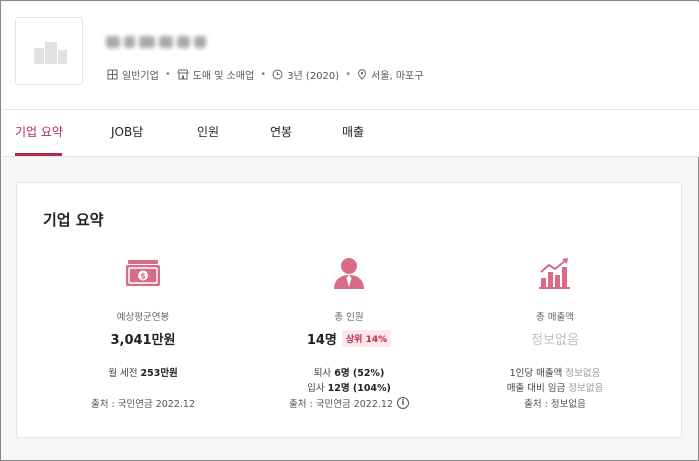 The width and height of the screenshot is (699, 461). Describe the element at coordinates (281, 131) in the screenshot. I see `tab-salary: 연봉` at that location.